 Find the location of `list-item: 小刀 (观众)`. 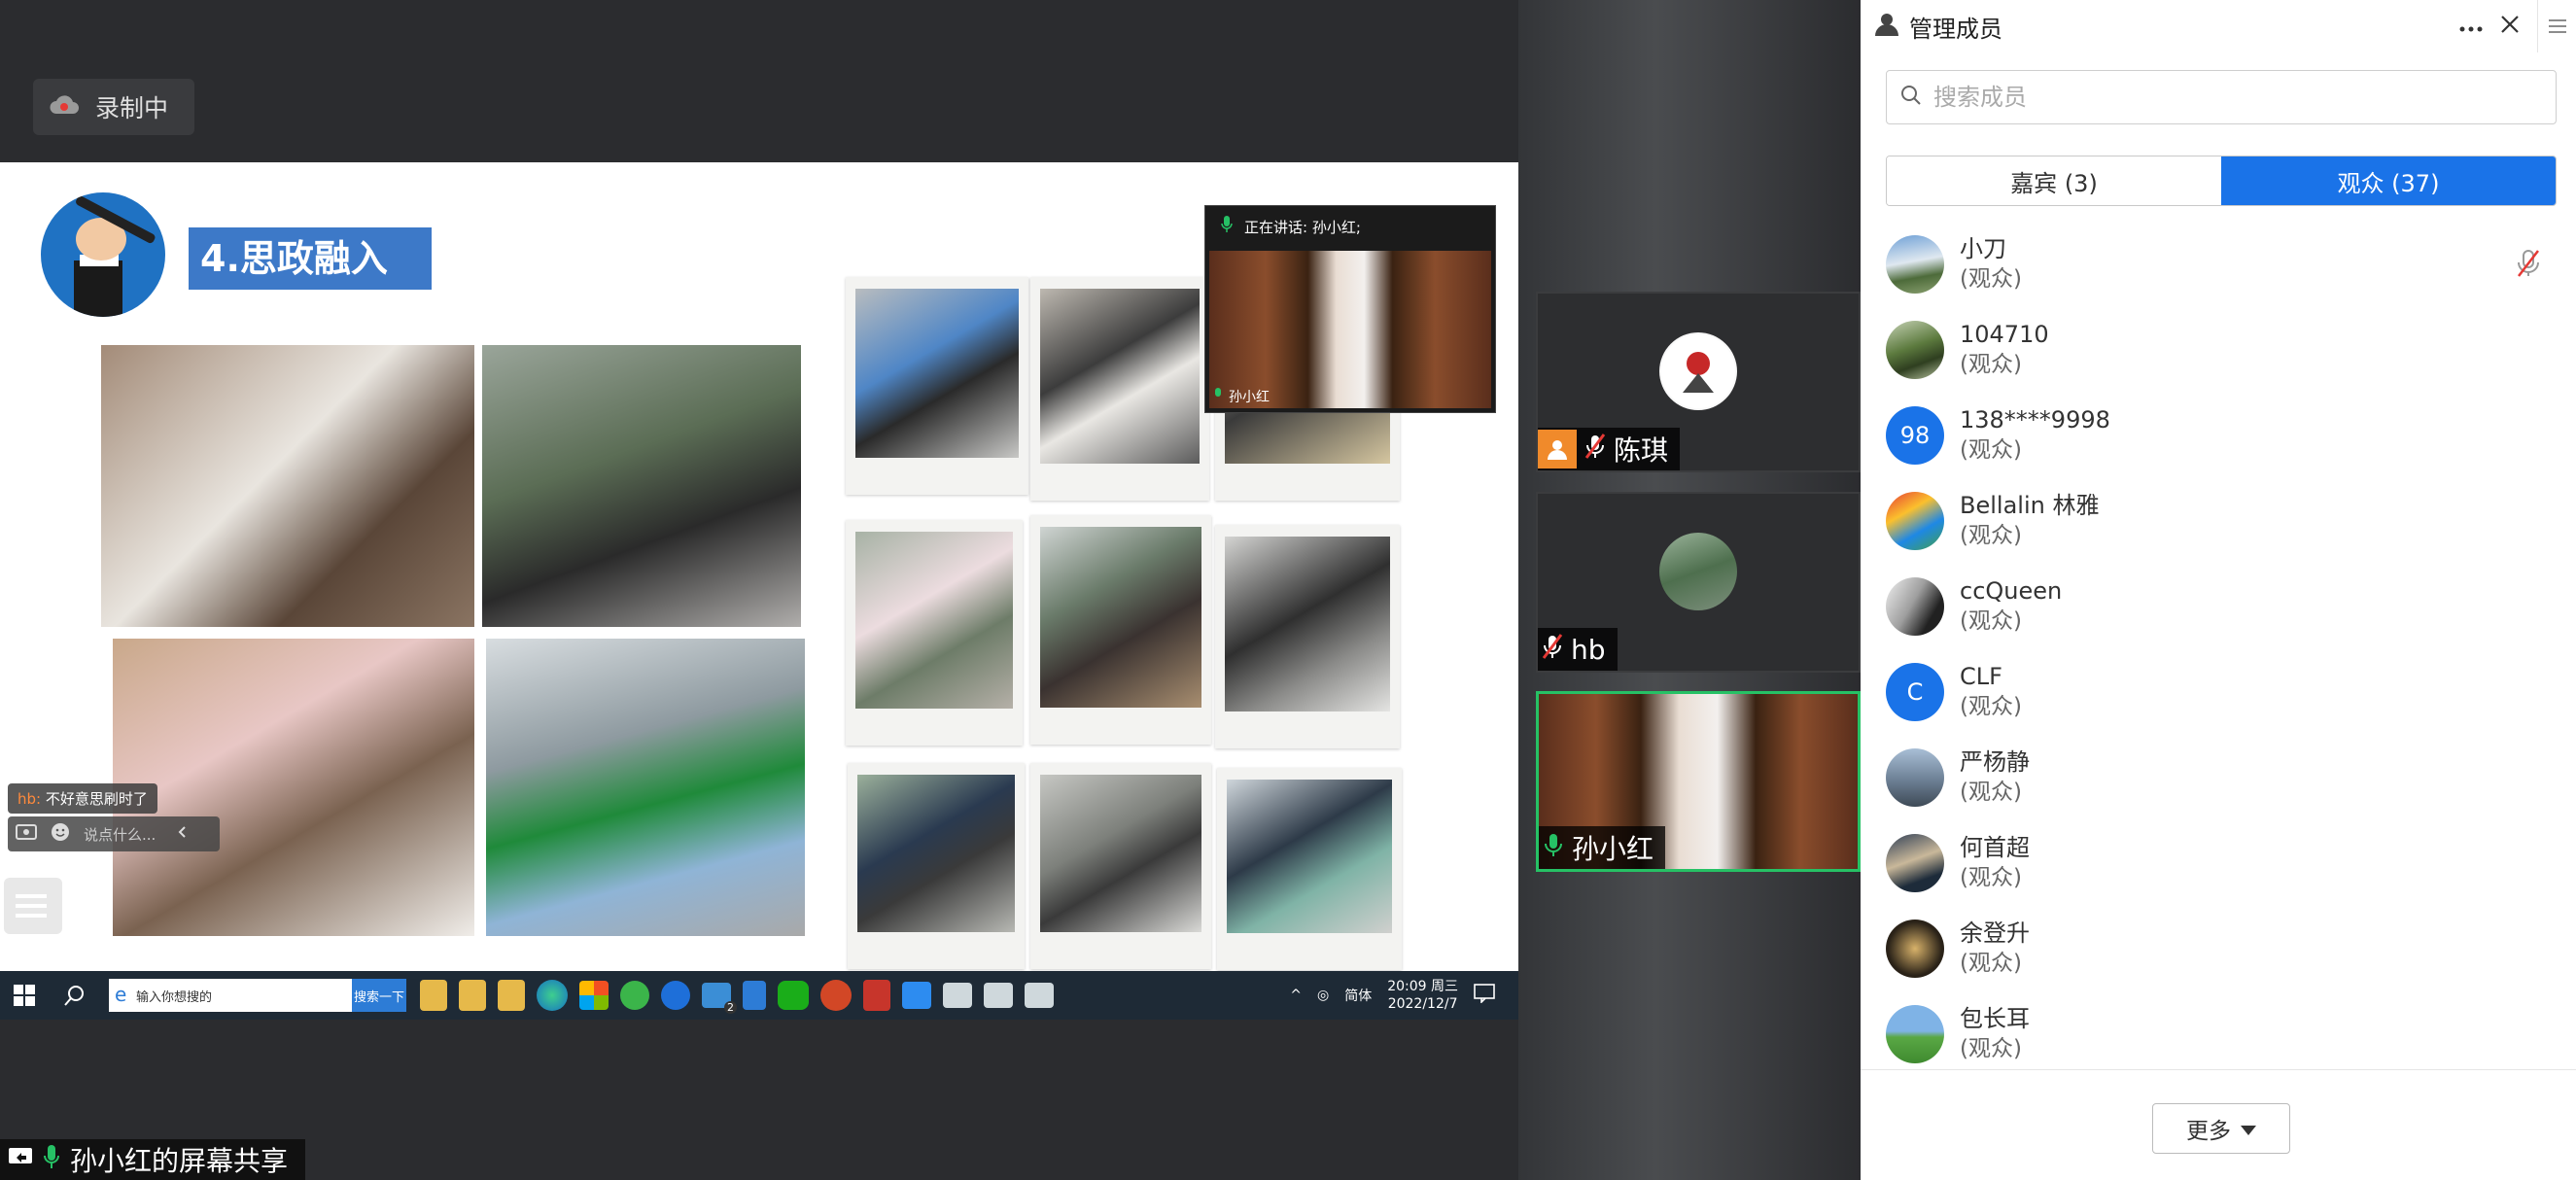

list-item: 小刀 (观众) is located at coordinates (2218, 265).